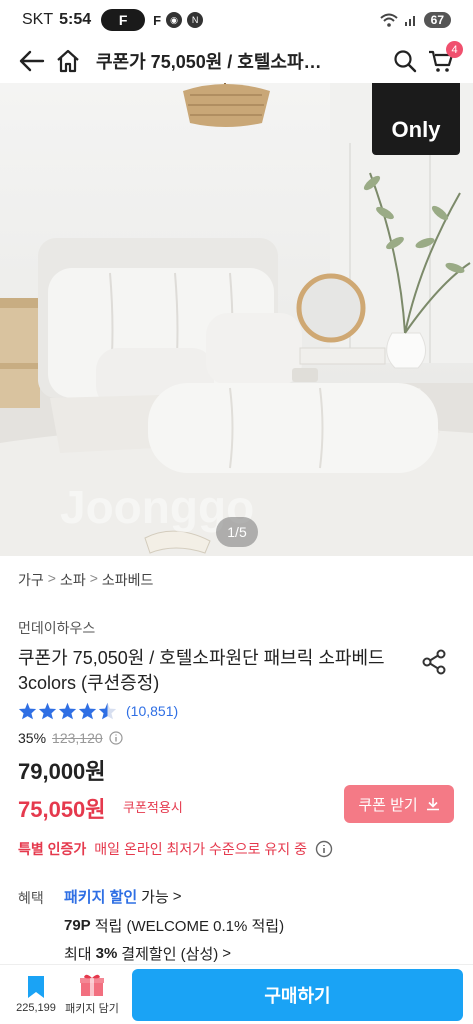 The width and height of the screenshot is (473, 1024). I want to click on home-icon, so click(68, 61).